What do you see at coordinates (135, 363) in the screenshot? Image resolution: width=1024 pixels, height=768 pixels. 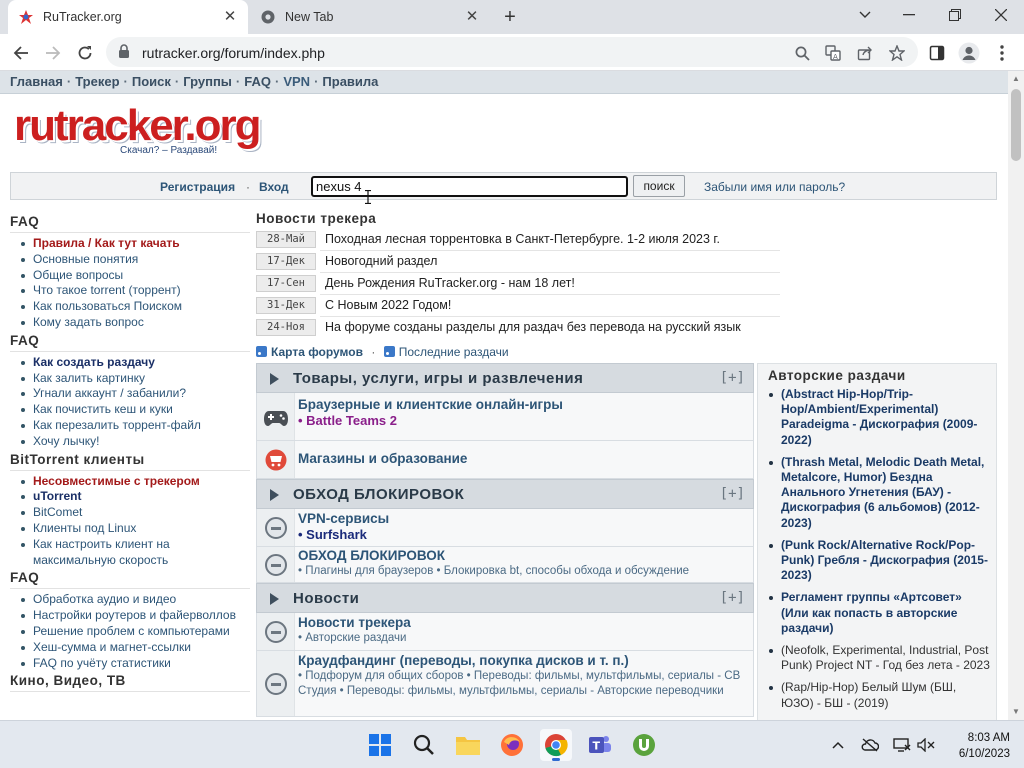 I see `sidebar-link: Как создать раздачу` at bounding box center [135, 363].